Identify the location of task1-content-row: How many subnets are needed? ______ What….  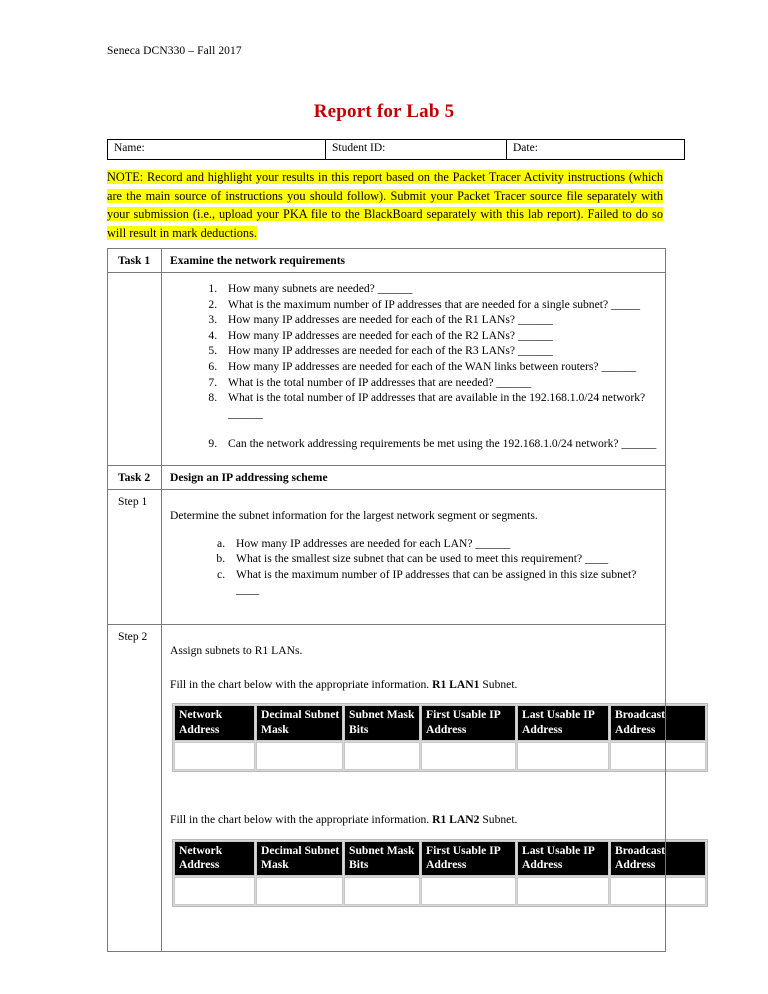
(386, 369).